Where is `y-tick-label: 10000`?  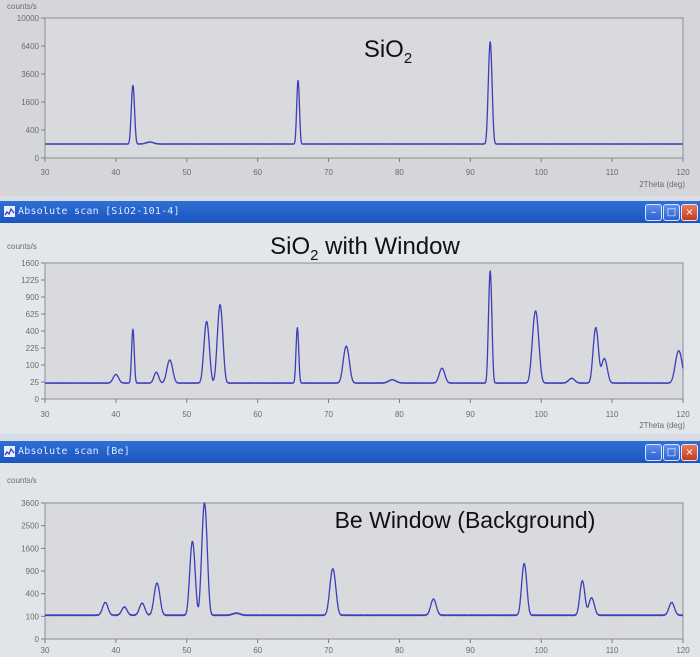 y-tick-label: 10000 is located at coordinates (28, 18).